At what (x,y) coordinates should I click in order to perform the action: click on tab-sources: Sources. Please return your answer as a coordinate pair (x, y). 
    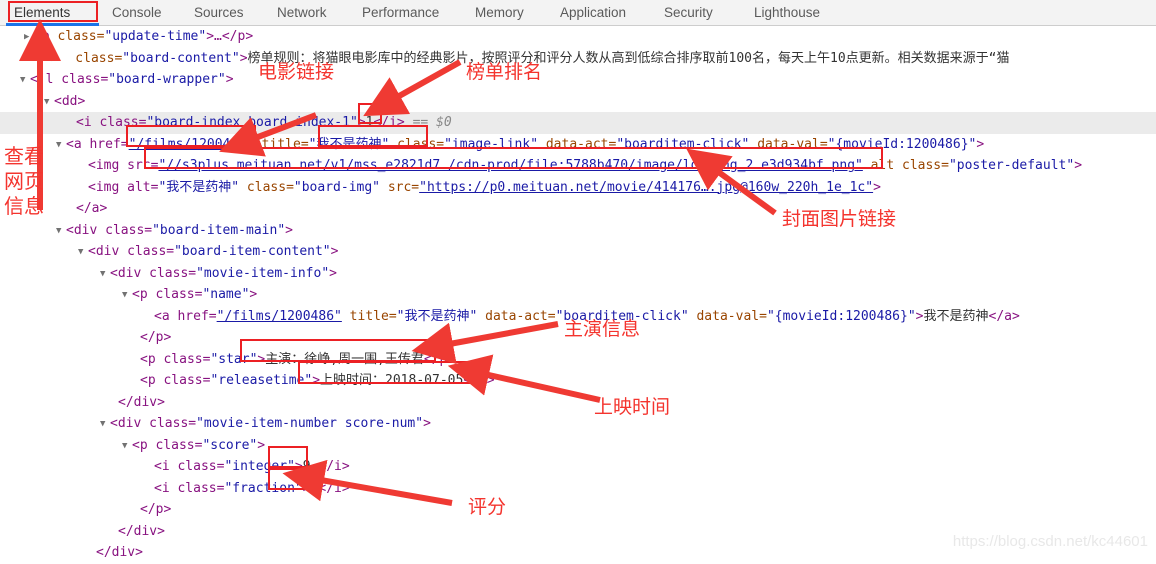
    Looking at the image, I should click on (219, 12).